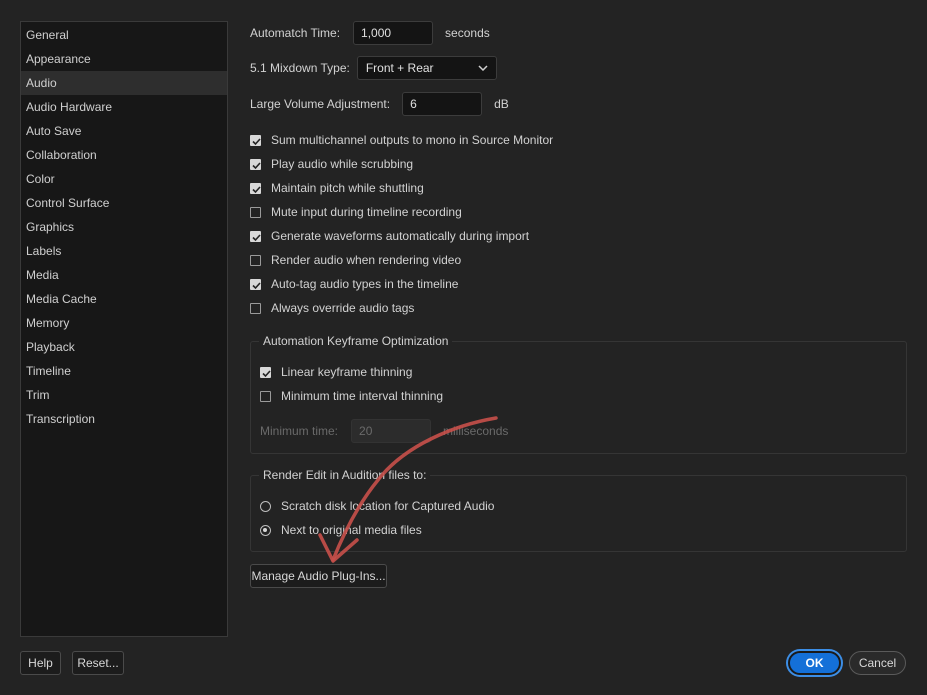  Describe the element at coordinates (365, 284) in the screenshot. I see `option-label: Auto-tag audio types in the timeline` at that location.